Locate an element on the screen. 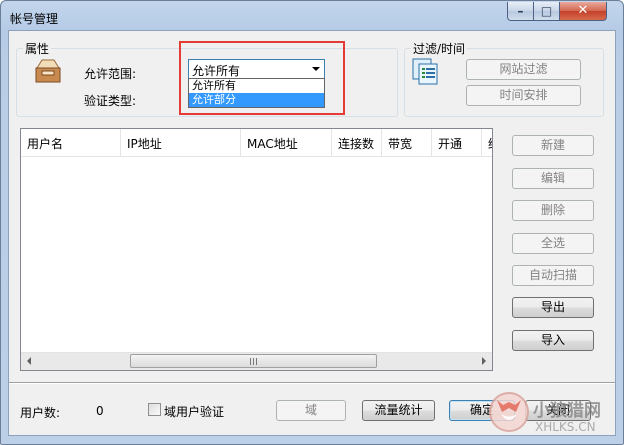 The image size is (624, 445). domain-verify-label: 域用户验证 is located at coordinates (194, 411).